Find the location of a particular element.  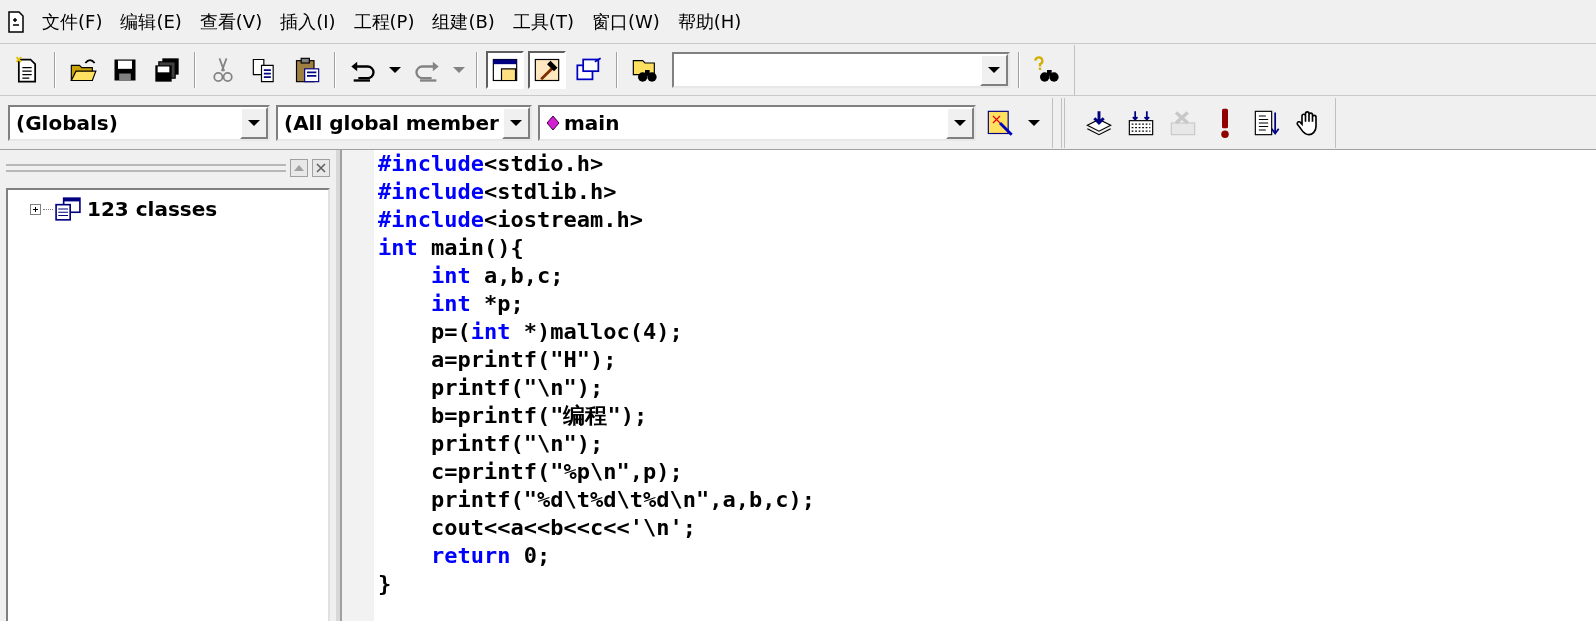

find-combo-box is located at coordinates (841, 69).